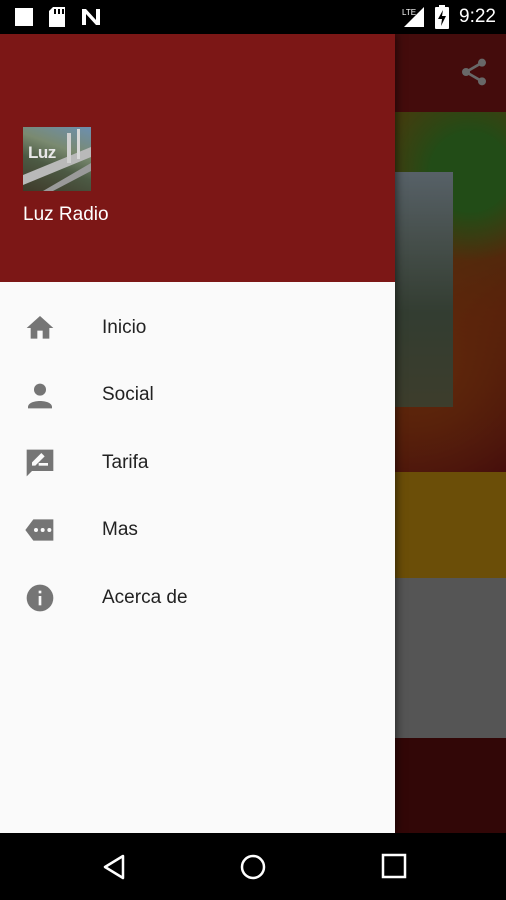 The width and height of the screenshot is (506, 900). Describe the element at coordinates (197, 531) in the screenshot. I see `drawer-item-mas: Mas` at that location.